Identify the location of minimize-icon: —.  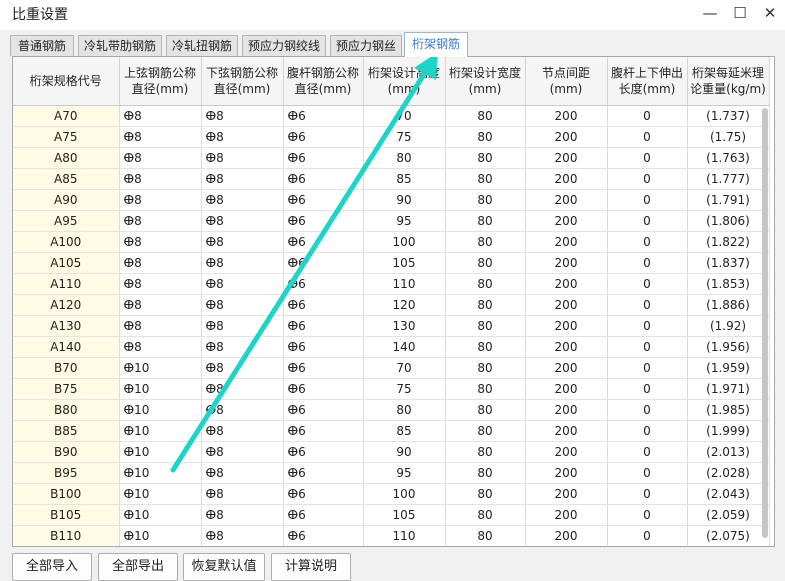
(710, 13).